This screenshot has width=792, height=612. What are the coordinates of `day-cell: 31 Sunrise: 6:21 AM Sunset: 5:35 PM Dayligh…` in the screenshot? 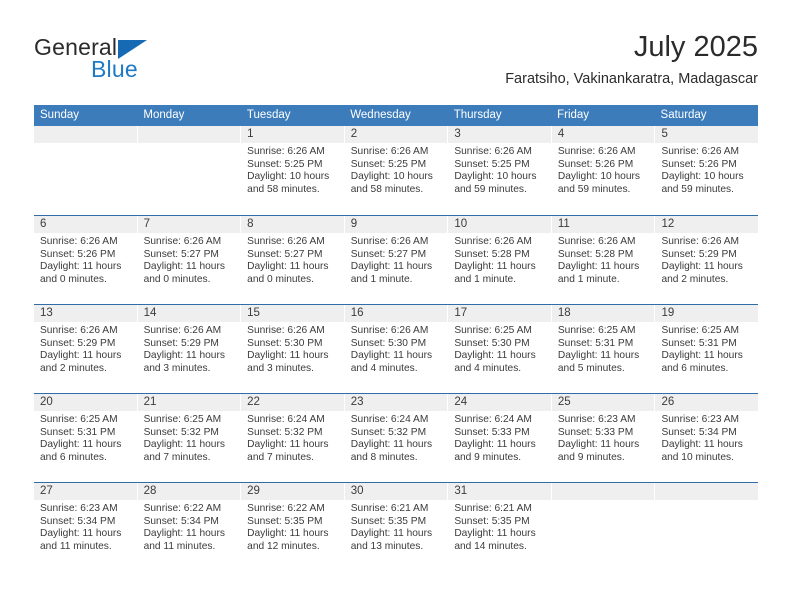 It's located at (500, 527).